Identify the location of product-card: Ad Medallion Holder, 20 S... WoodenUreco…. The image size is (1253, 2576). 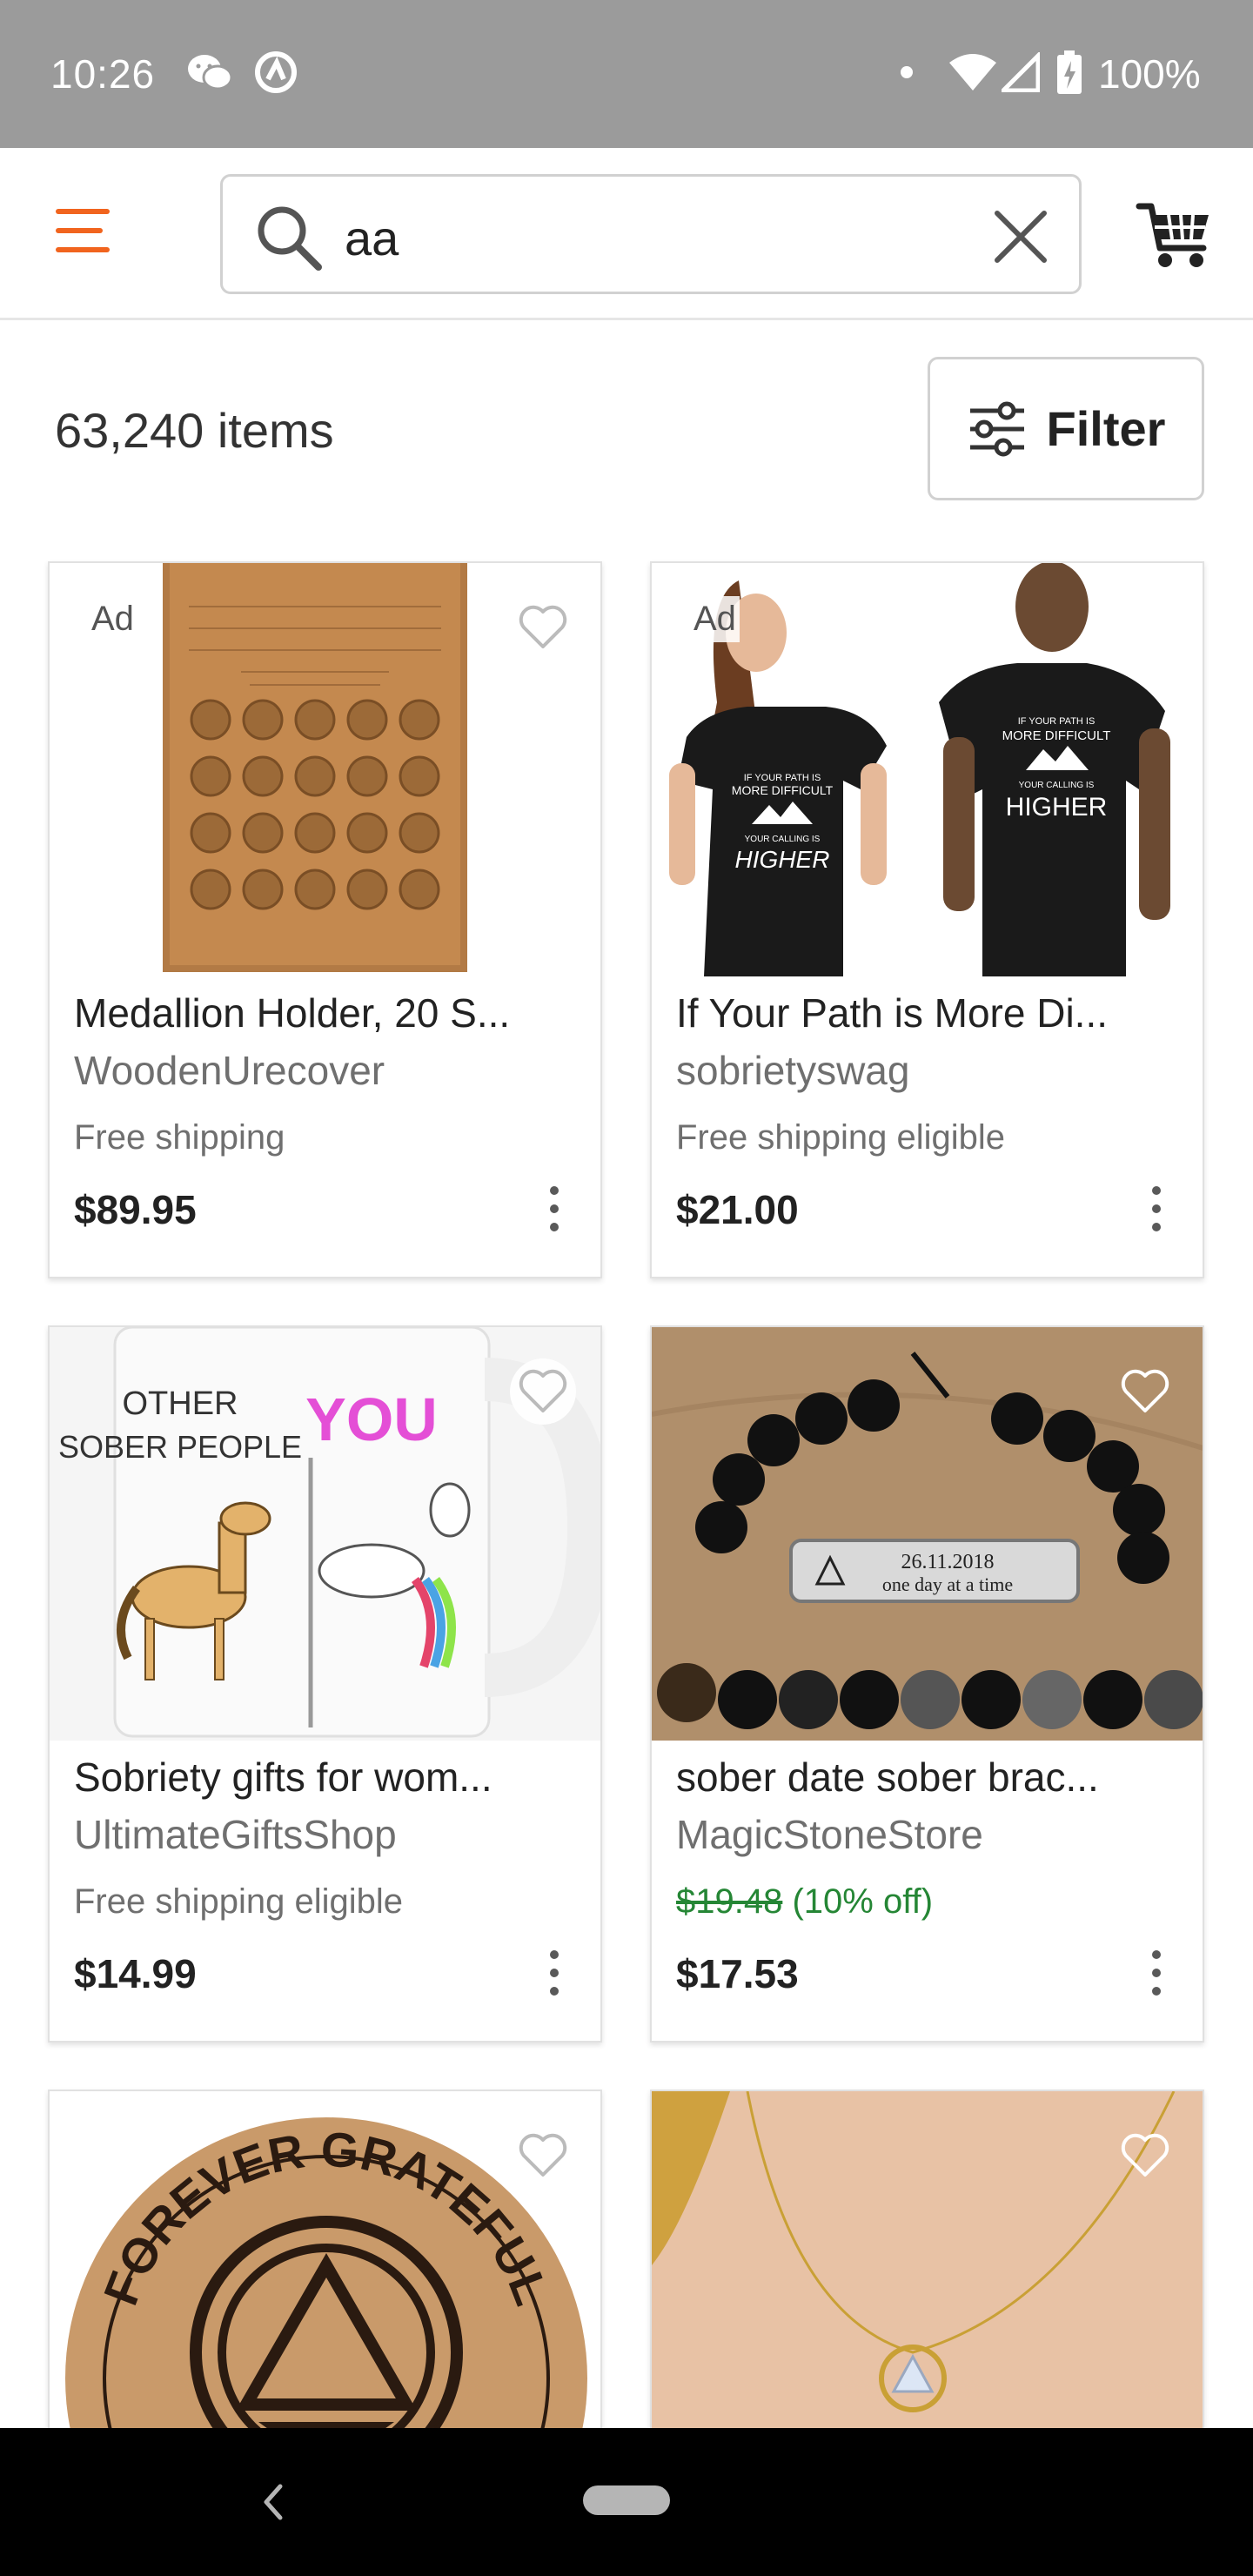
(325, 919).